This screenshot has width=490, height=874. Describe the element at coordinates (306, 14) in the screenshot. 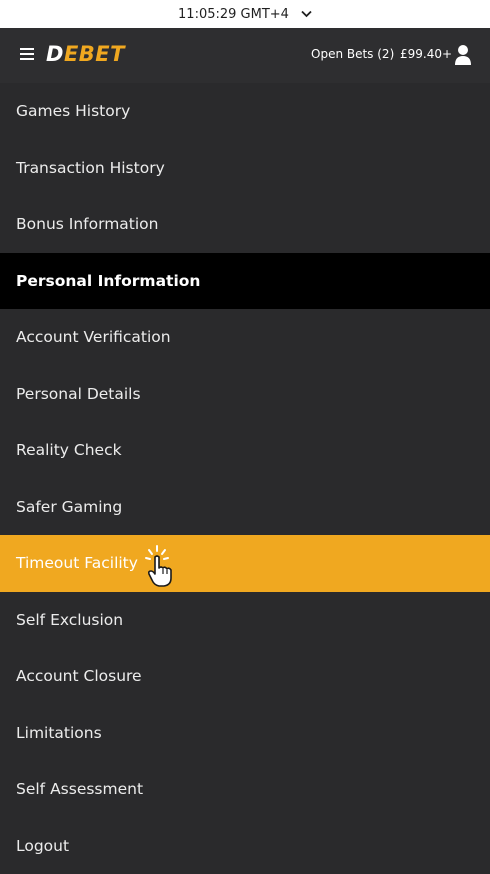

I see `chevron-down-icon` at that location.